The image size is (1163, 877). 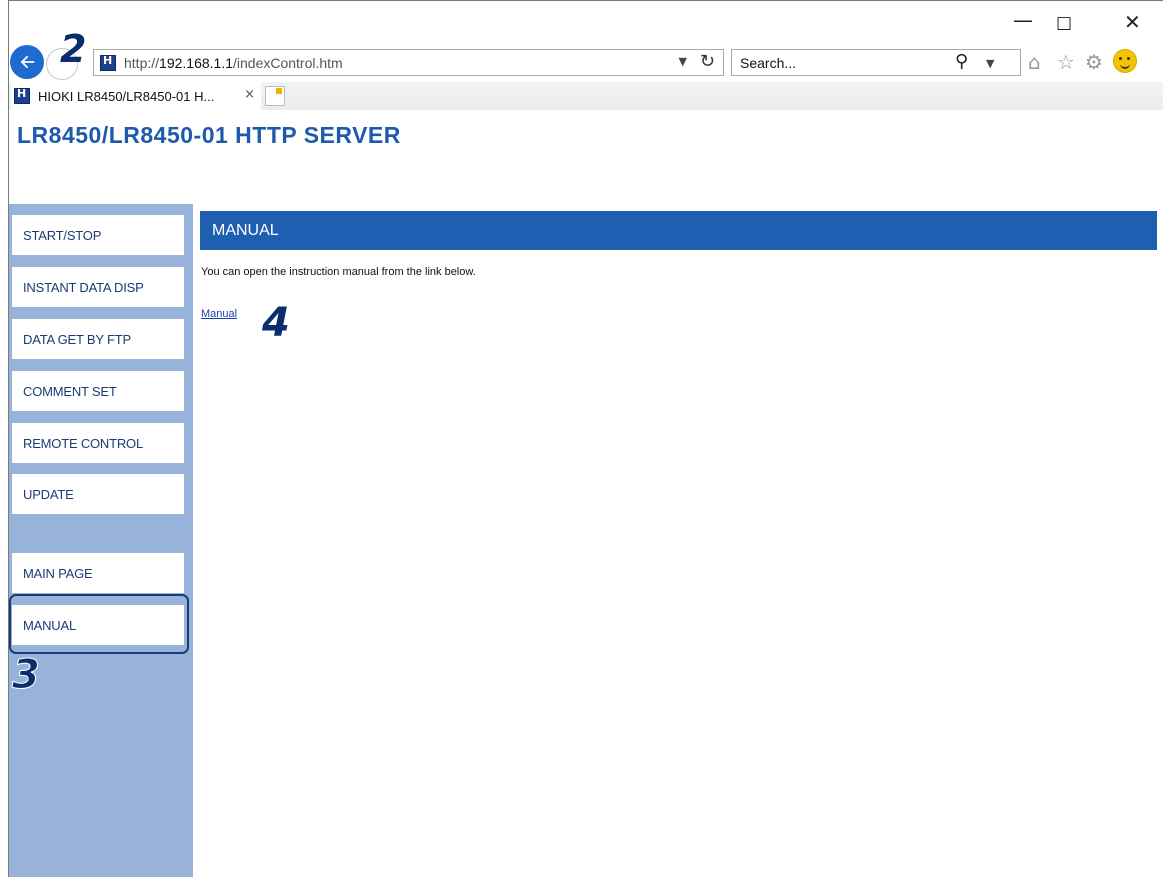 I want to click on close-window-button: ✕, so click(x=1132, y=22).